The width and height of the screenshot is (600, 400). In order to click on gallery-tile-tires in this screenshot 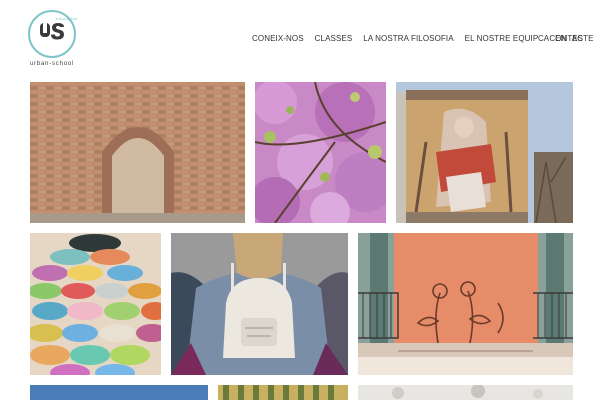, I will do `click(95, 304)`.